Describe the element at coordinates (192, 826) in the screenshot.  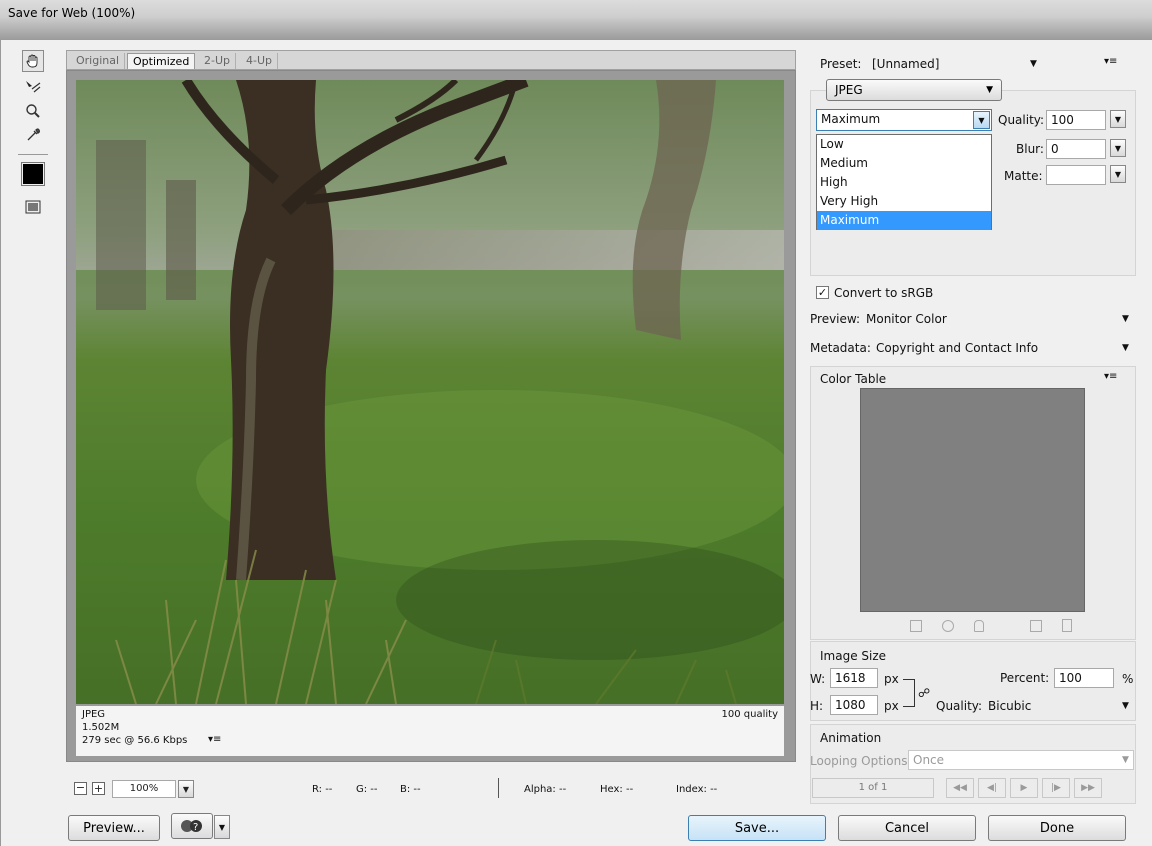
I see `browser-preview-icon: ?` at that location.